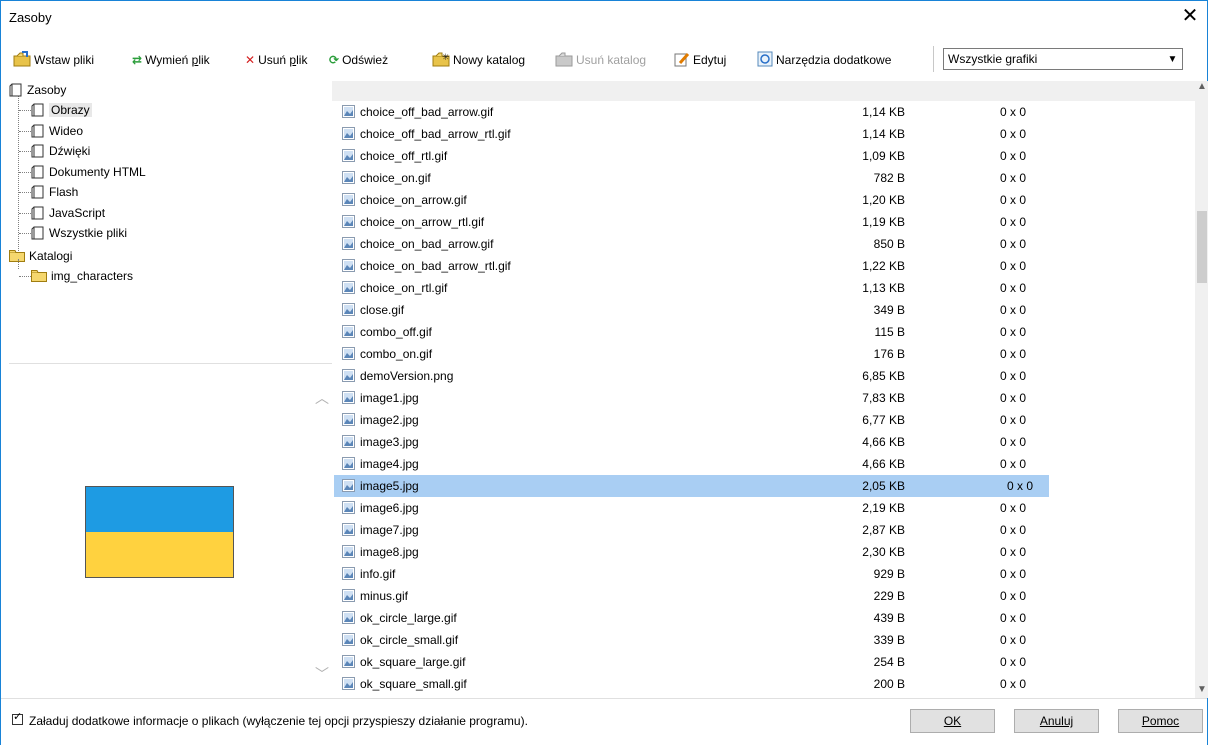 This screenshot has height=745, width=1208. I want to click on file-row: ok_circle_small.gif 339 B 0 x 0, so click(763, 640).